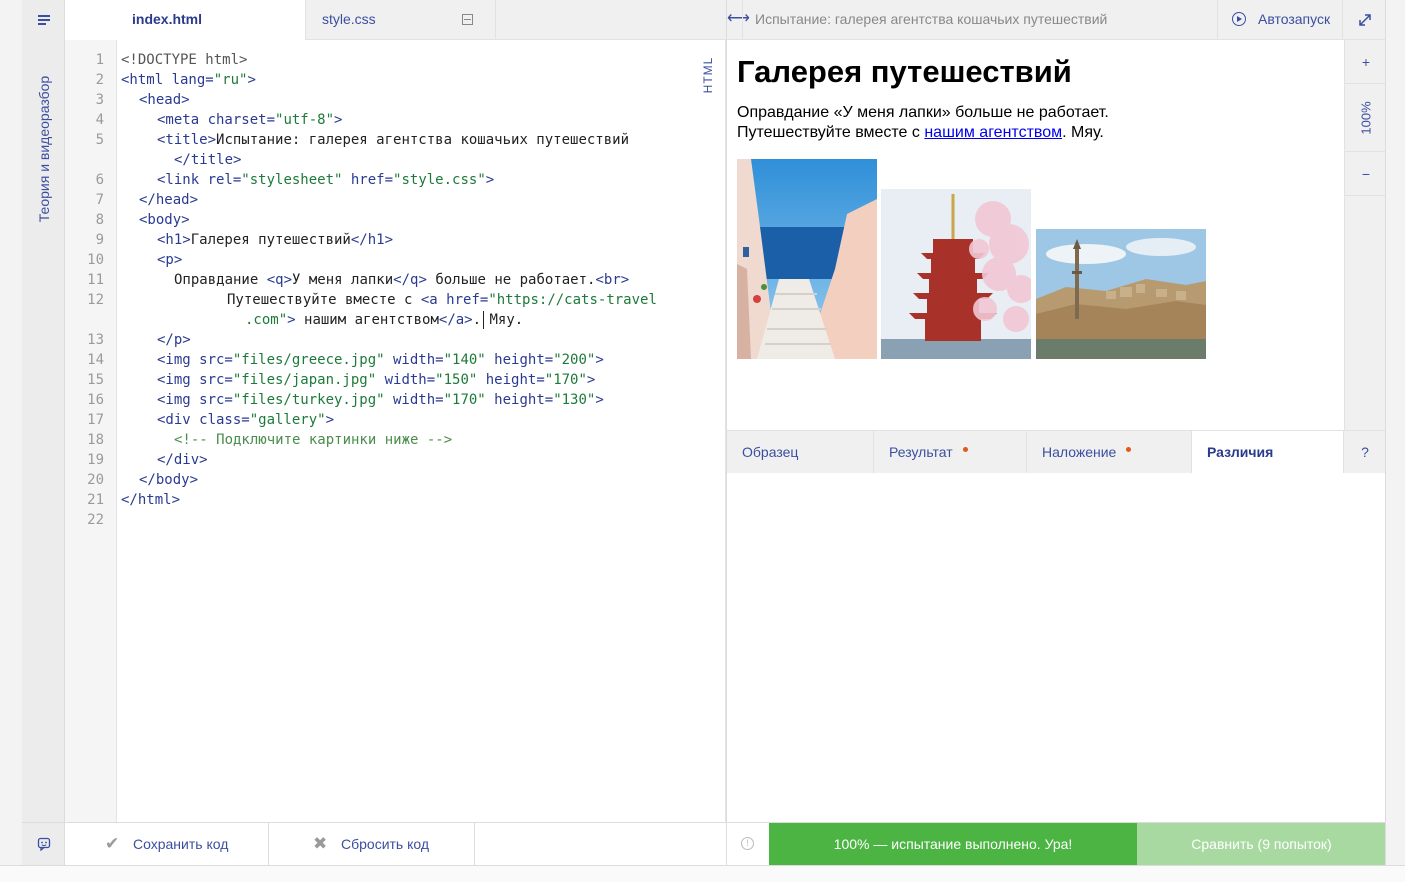 The height and width of the screenshot is (882, 1405). Describe the element at coordinates (95, 340) in the screenshot. I see `line-number: 13` at that location.